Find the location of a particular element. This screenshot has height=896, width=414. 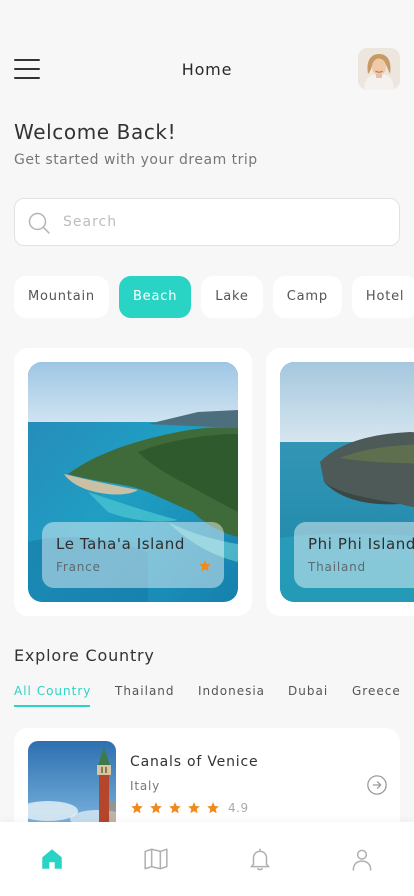

search-bar is located at coordinates (207, 222).